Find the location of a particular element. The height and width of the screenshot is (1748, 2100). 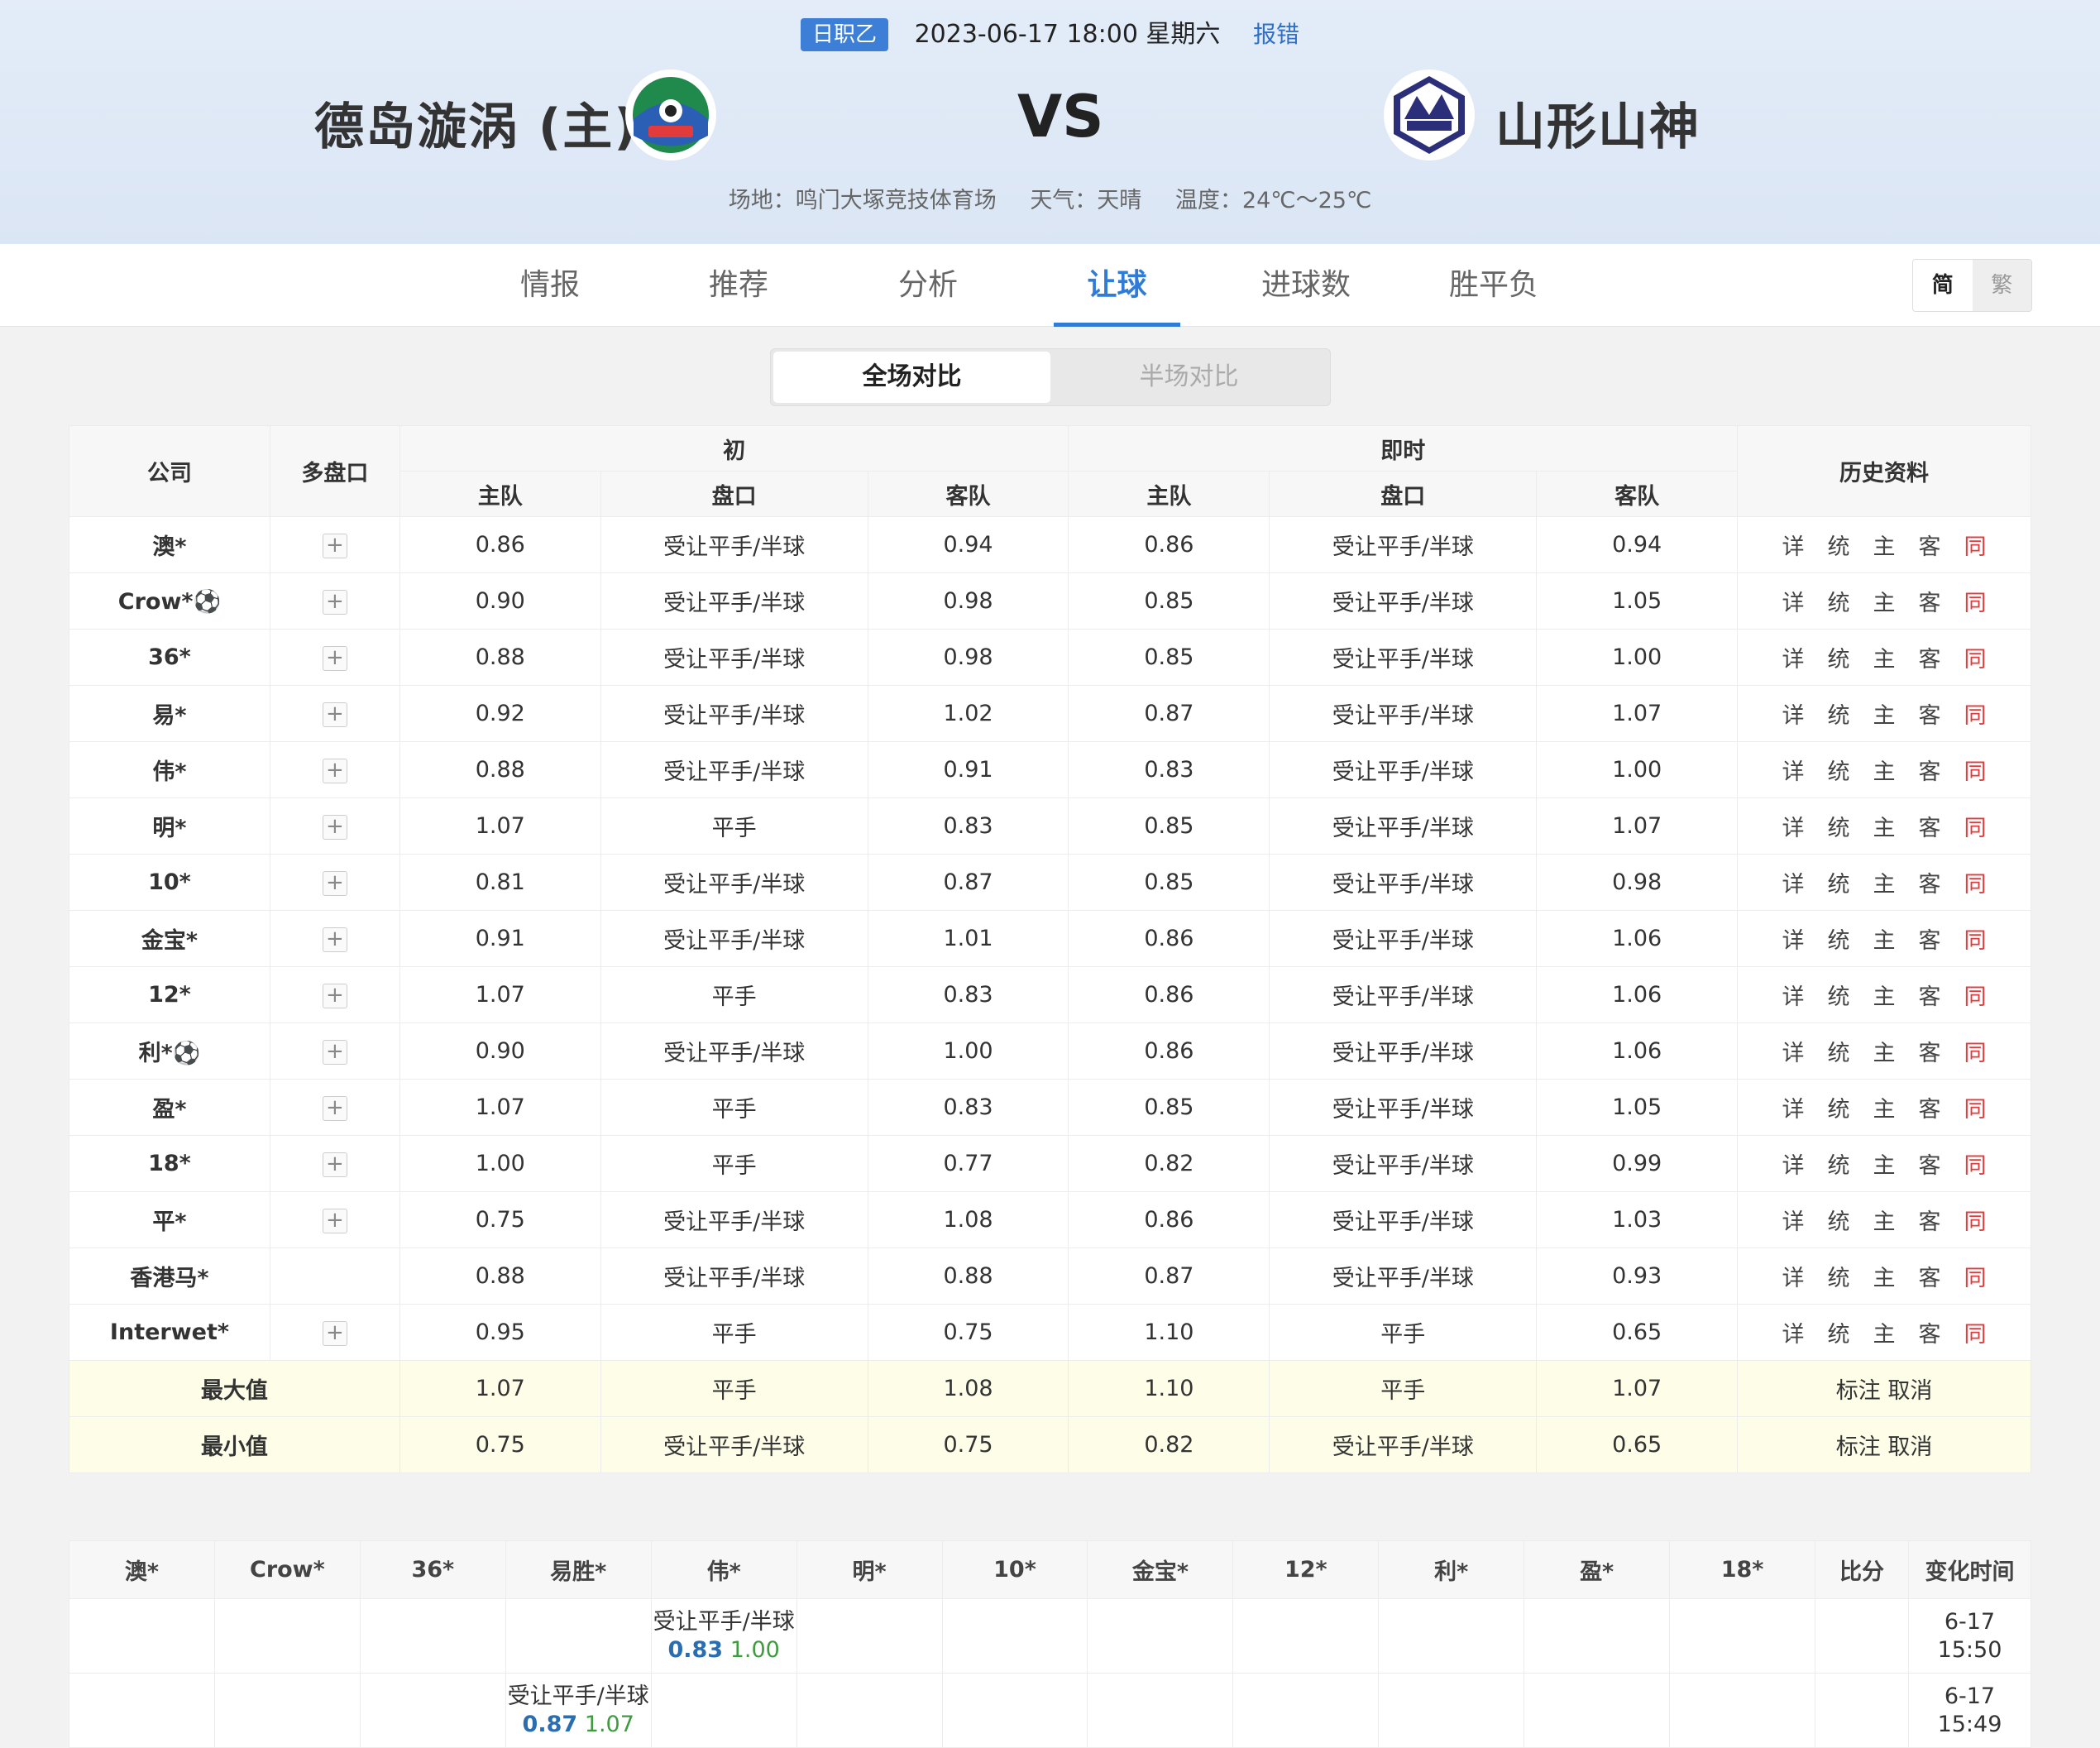

company-name: 利*⚽ is located at coordinates (169, 1051).